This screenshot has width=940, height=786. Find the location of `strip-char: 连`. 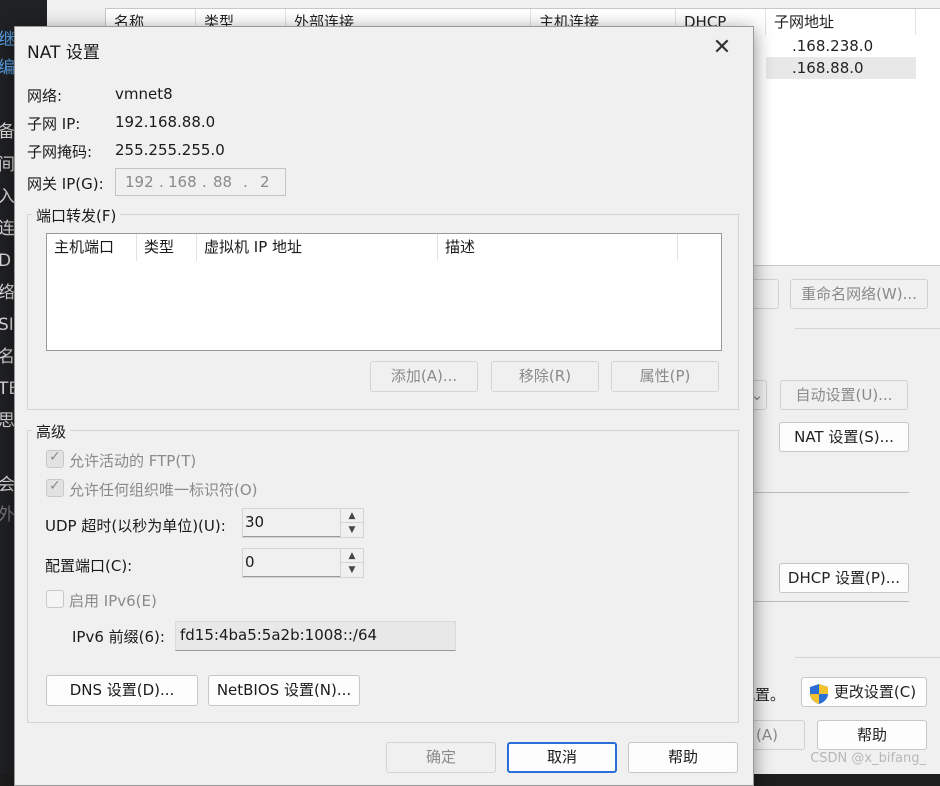

strip-char: 连 is located at coordinates (7, 229).